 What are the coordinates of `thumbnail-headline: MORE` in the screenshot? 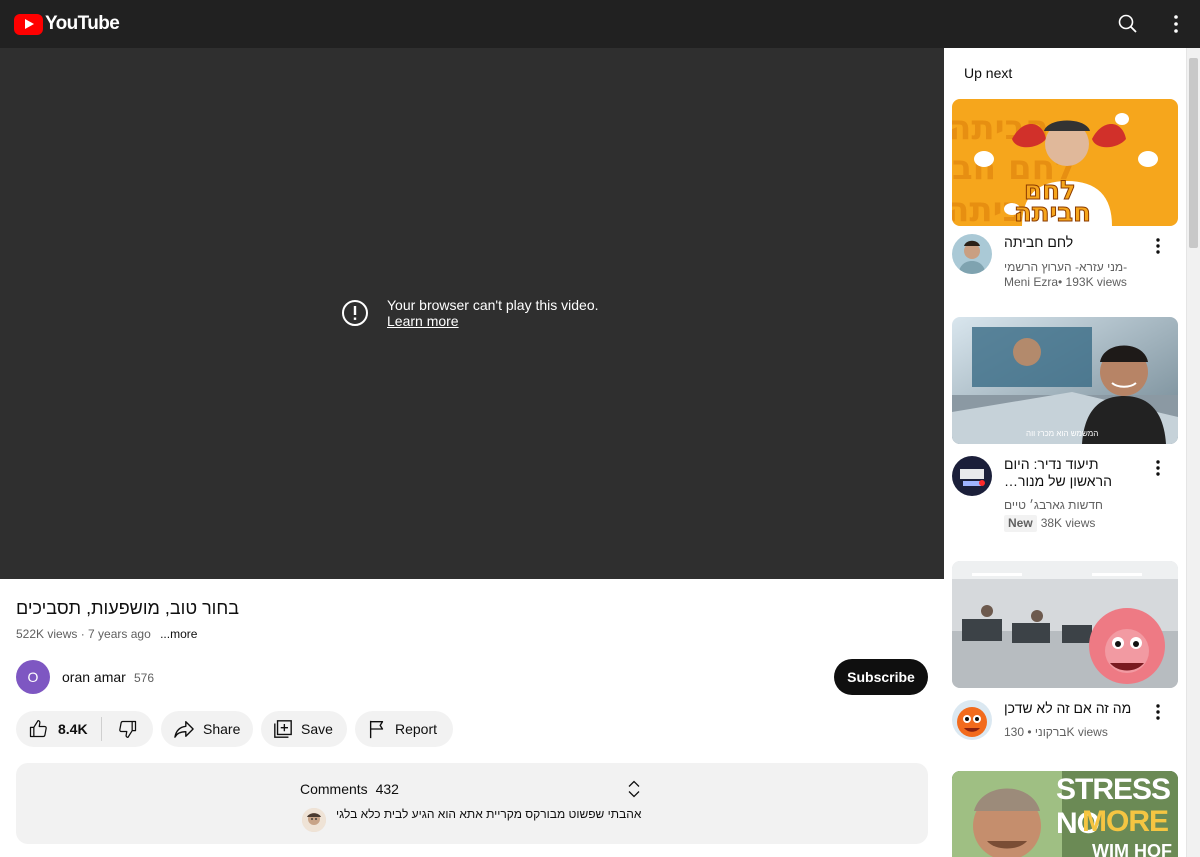 It's located at (1125, 821).